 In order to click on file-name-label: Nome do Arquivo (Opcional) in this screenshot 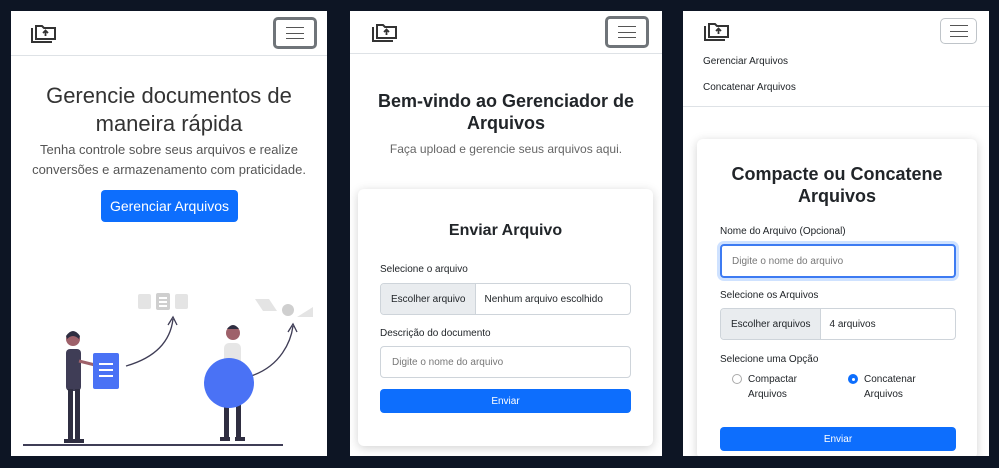, I will do `click(783, 231)`.